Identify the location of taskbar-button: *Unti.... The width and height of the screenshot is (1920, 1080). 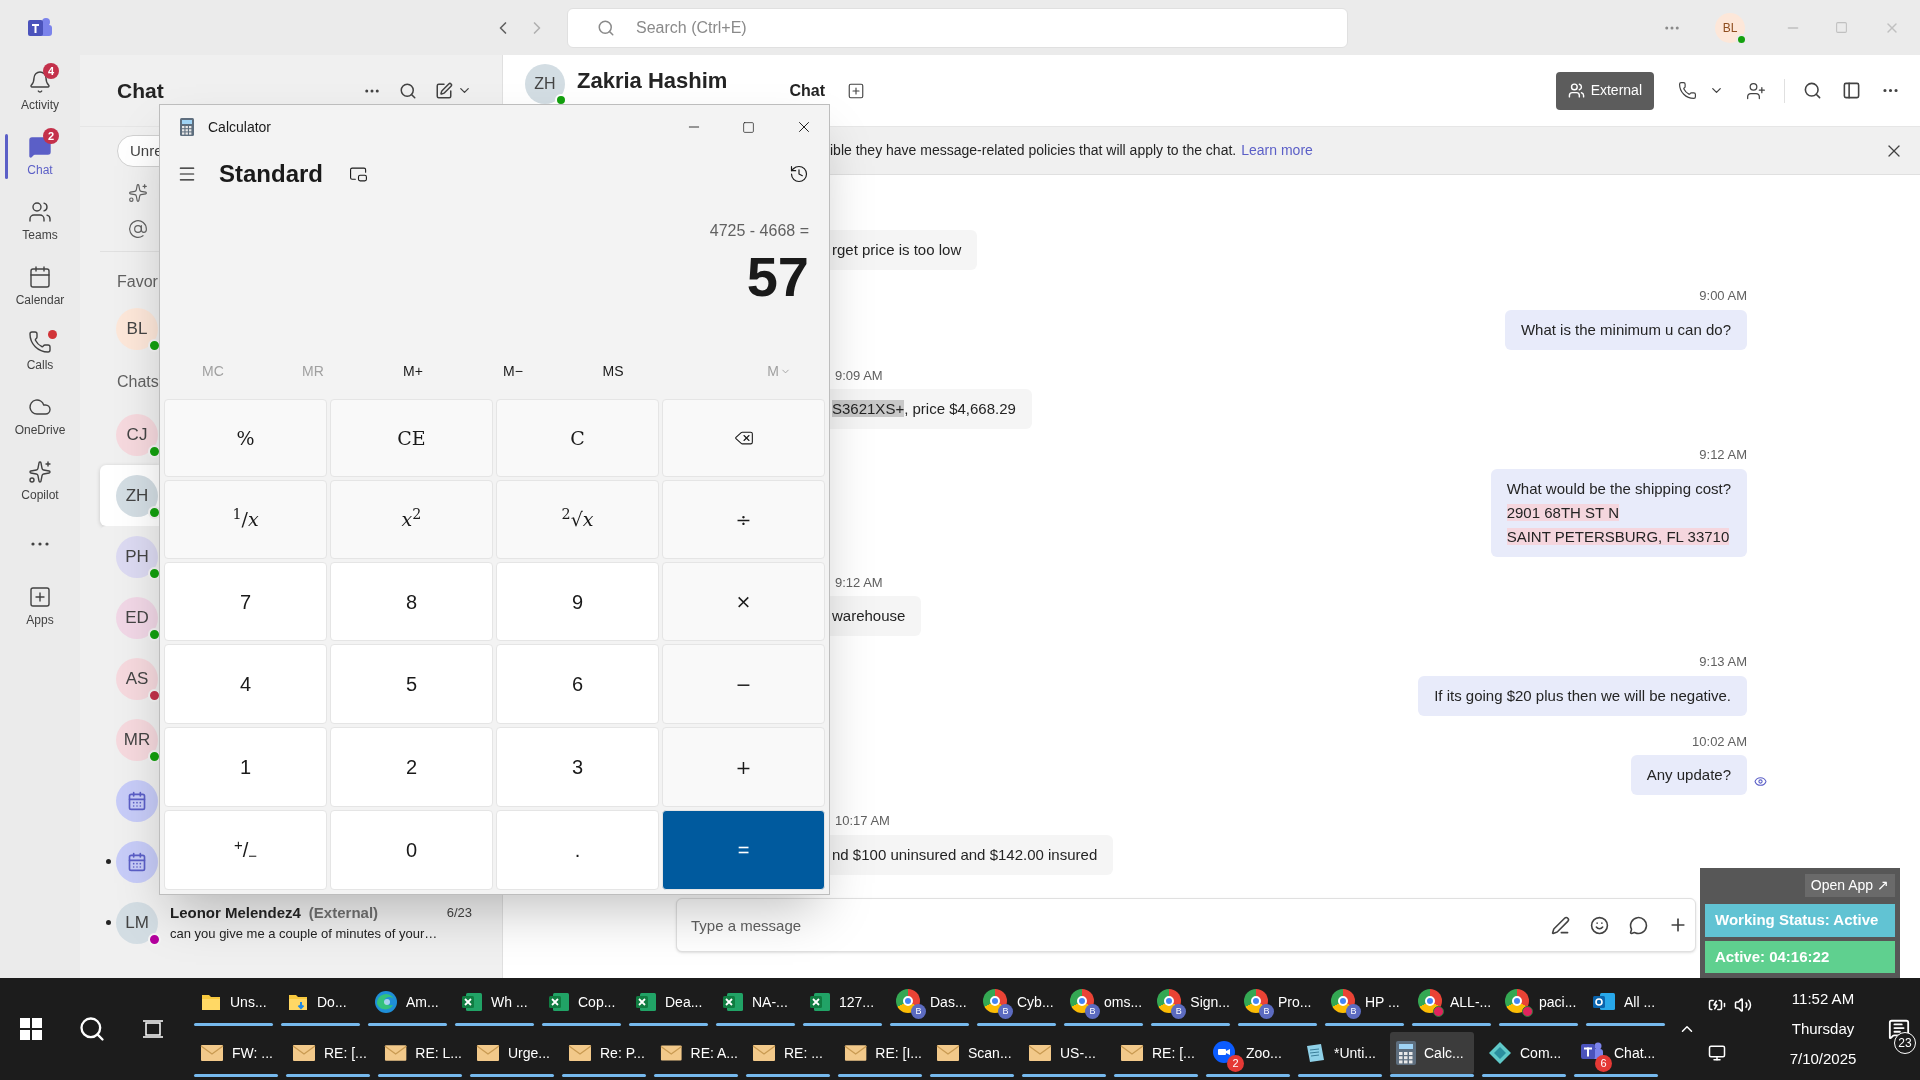
(1340, 1053).